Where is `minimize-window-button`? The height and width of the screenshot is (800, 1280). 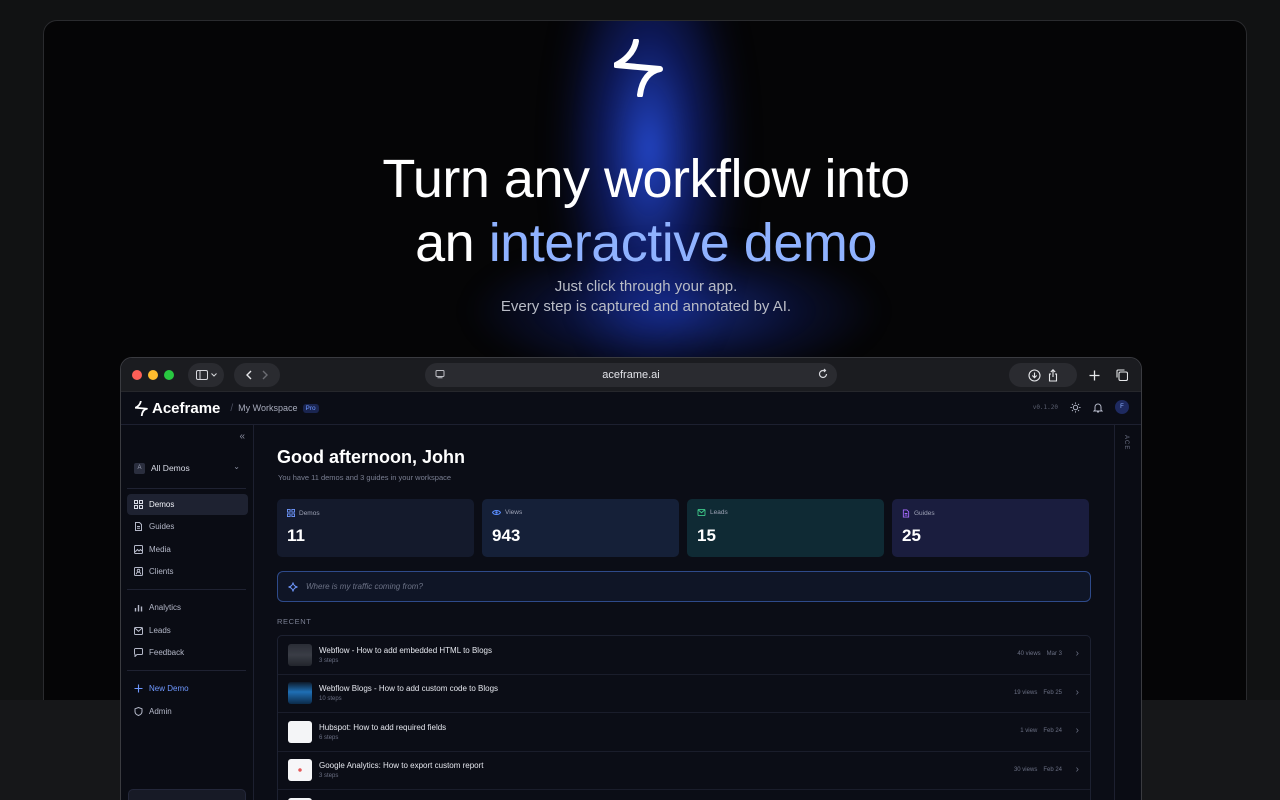 minimize-window-button is located at coordinates (153, 374).